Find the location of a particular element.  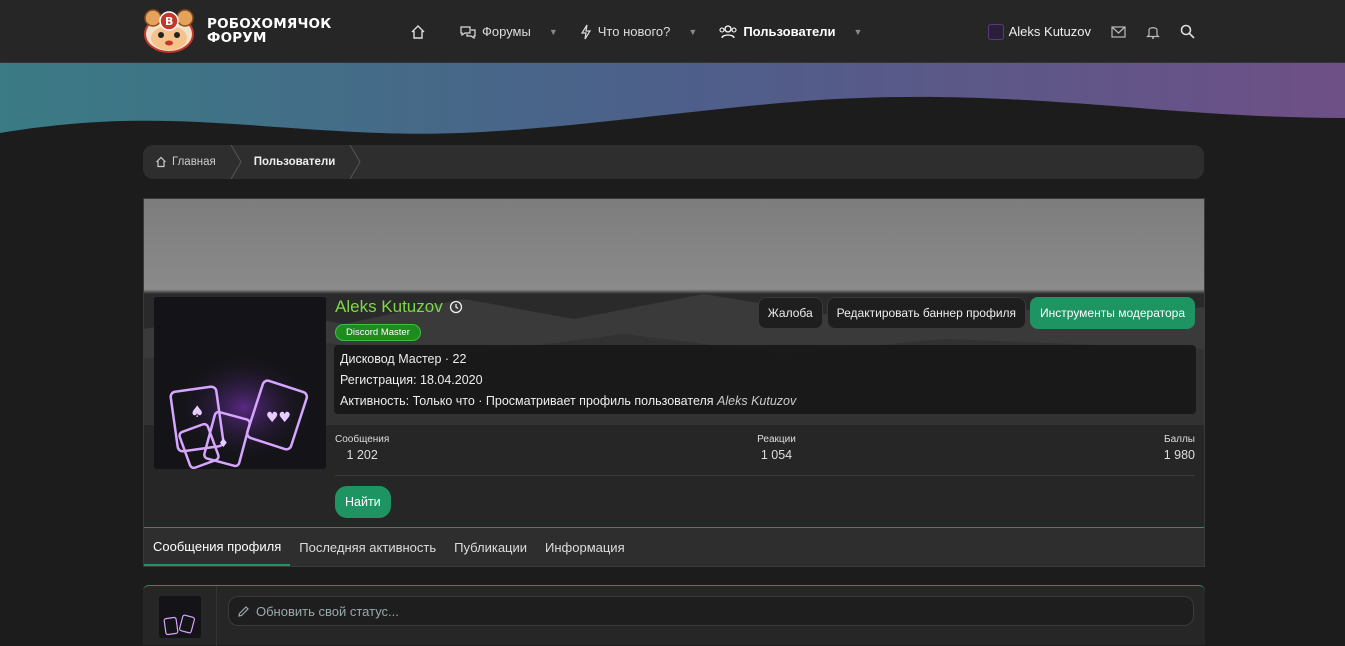

stat-points: Баллы 1 980 is located at coordinates (1179, 449).